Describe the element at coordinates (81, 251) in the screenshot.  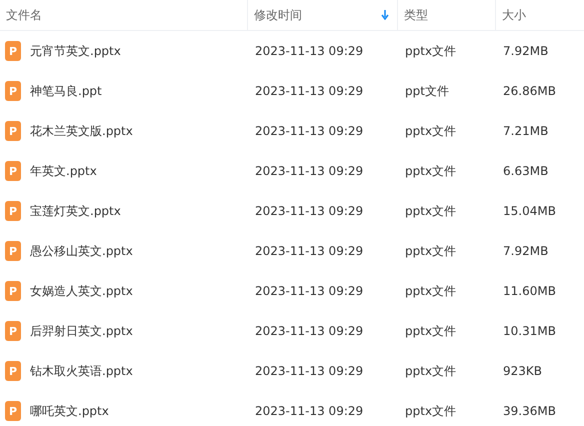
I see `file-name: 愚公移山英文.pptx` at that location.